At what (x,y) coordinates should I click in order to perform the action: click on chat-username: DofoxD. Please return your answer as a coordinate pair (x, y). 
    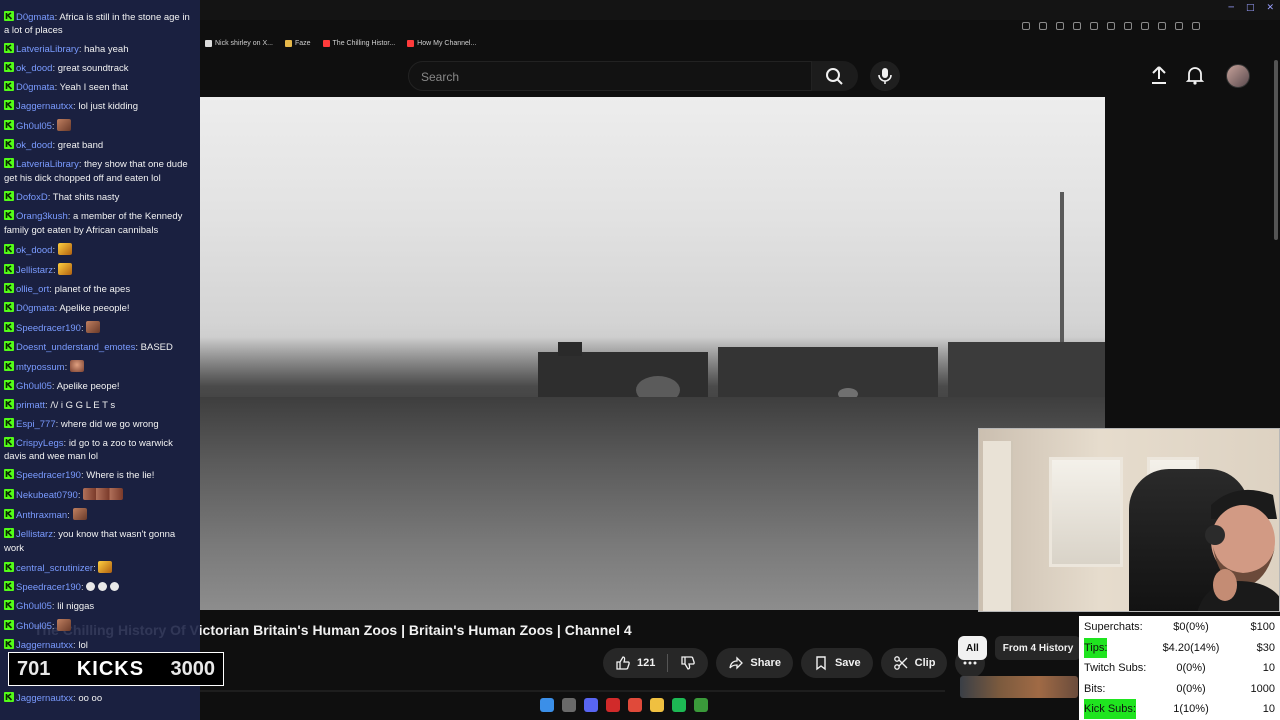
    Looking at the image, I should click on (32, 197).